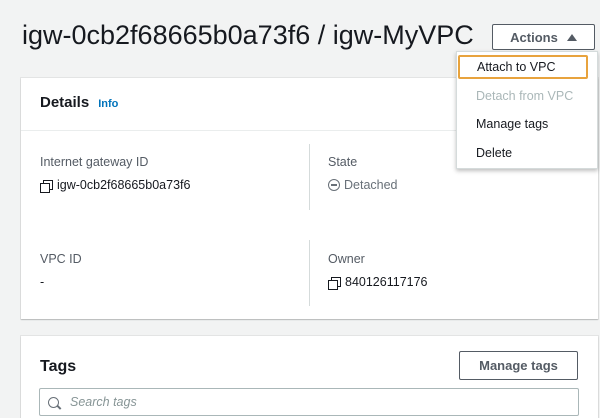 The image size is (600, 418). Describe the element at coordinates (518, 365) in the screenshot. I see `manage-tags-button: Manage tags` at that location.